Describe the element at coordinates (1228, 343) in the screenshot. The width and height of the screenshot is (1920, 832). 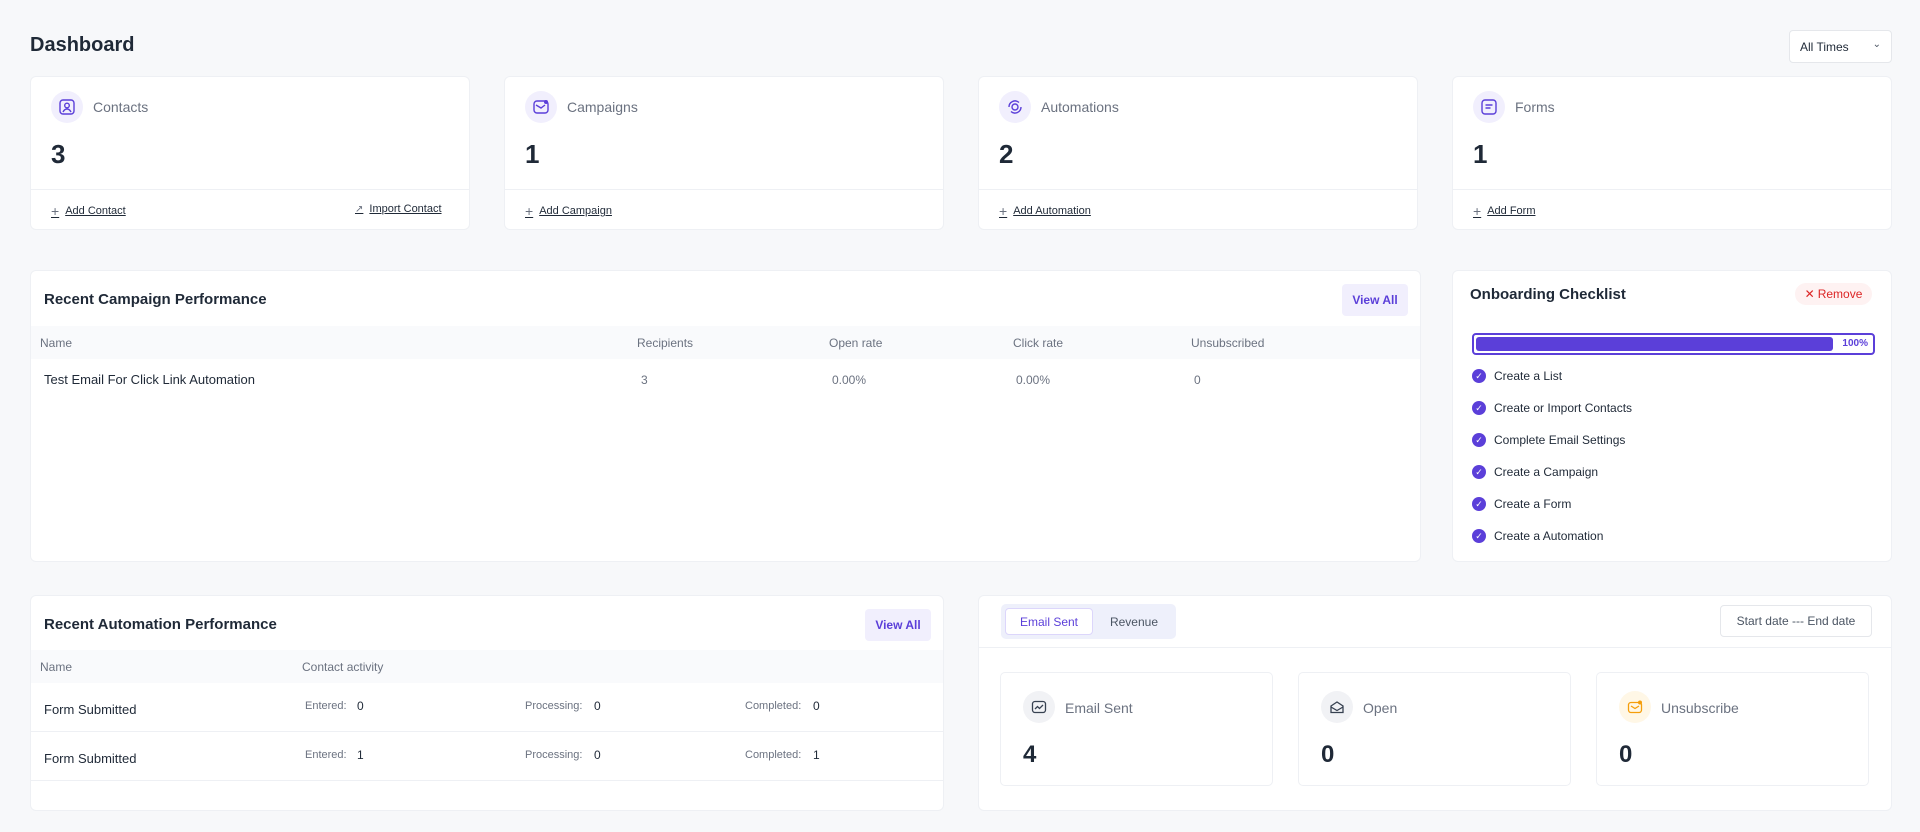
I see `col-unsubscribed: Unsubscribed` at that location.